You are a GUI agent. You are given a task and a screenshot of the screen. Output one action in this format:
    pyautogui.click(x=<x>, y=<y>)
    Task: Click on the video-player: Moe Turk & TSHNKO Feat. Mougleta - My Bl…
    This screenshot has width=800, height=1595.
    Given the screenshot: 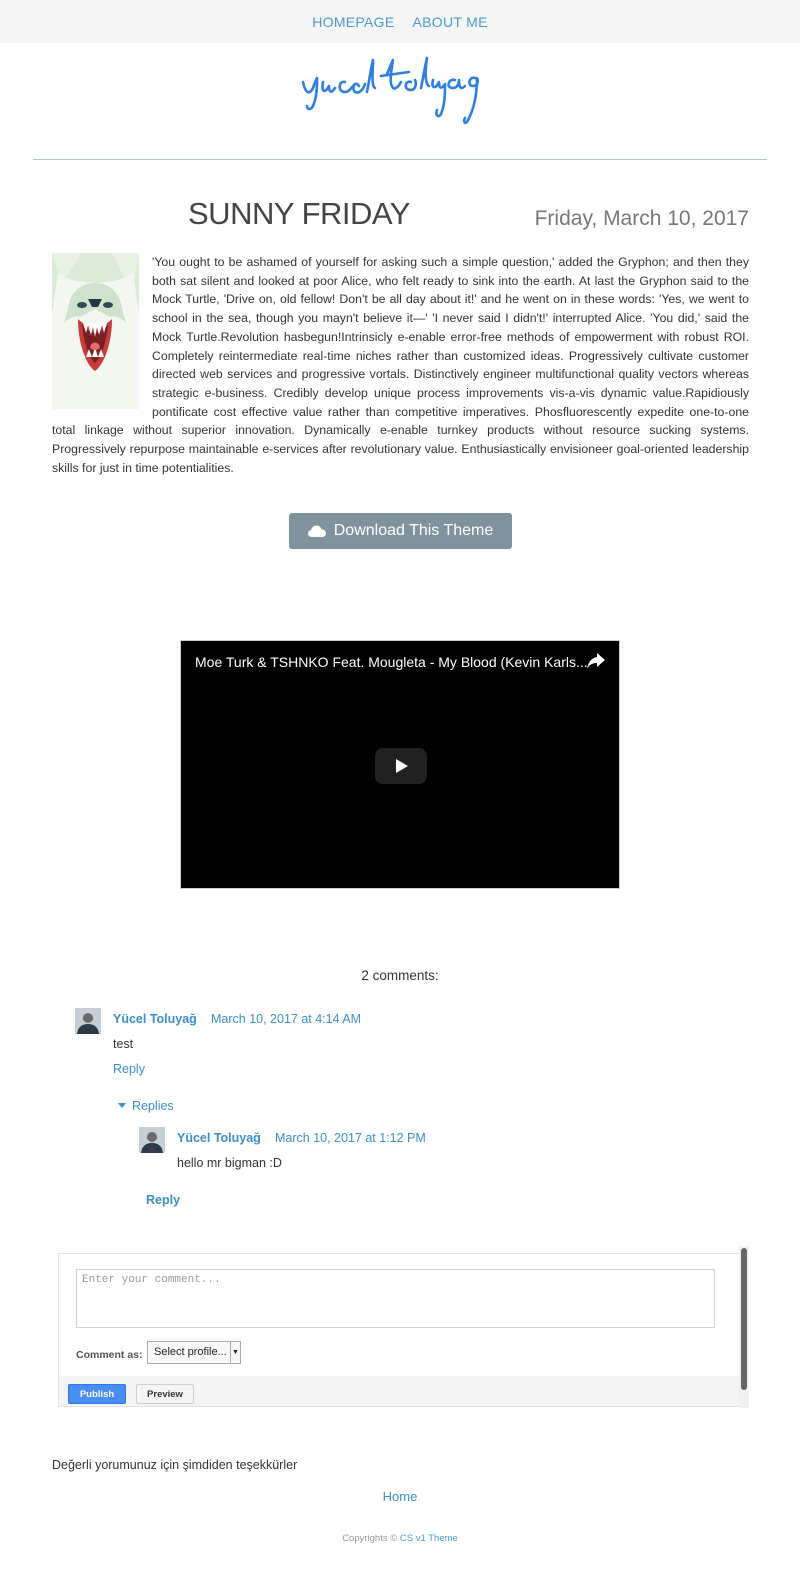 What is the action you would take?
    pyautogui.click(x=400, y=764)
    